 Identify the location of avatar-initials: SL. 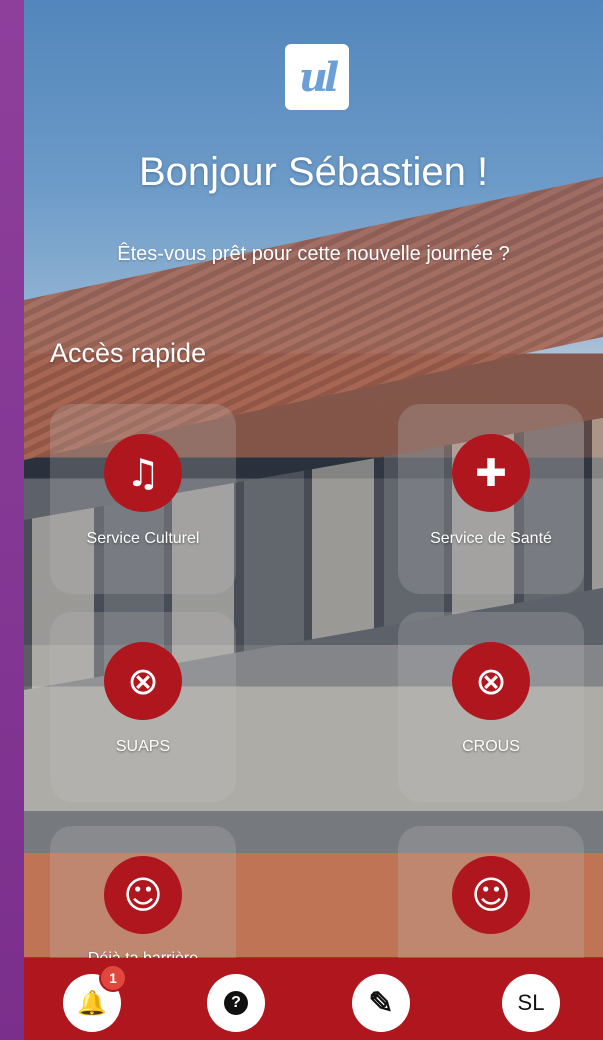
(531, 1002).